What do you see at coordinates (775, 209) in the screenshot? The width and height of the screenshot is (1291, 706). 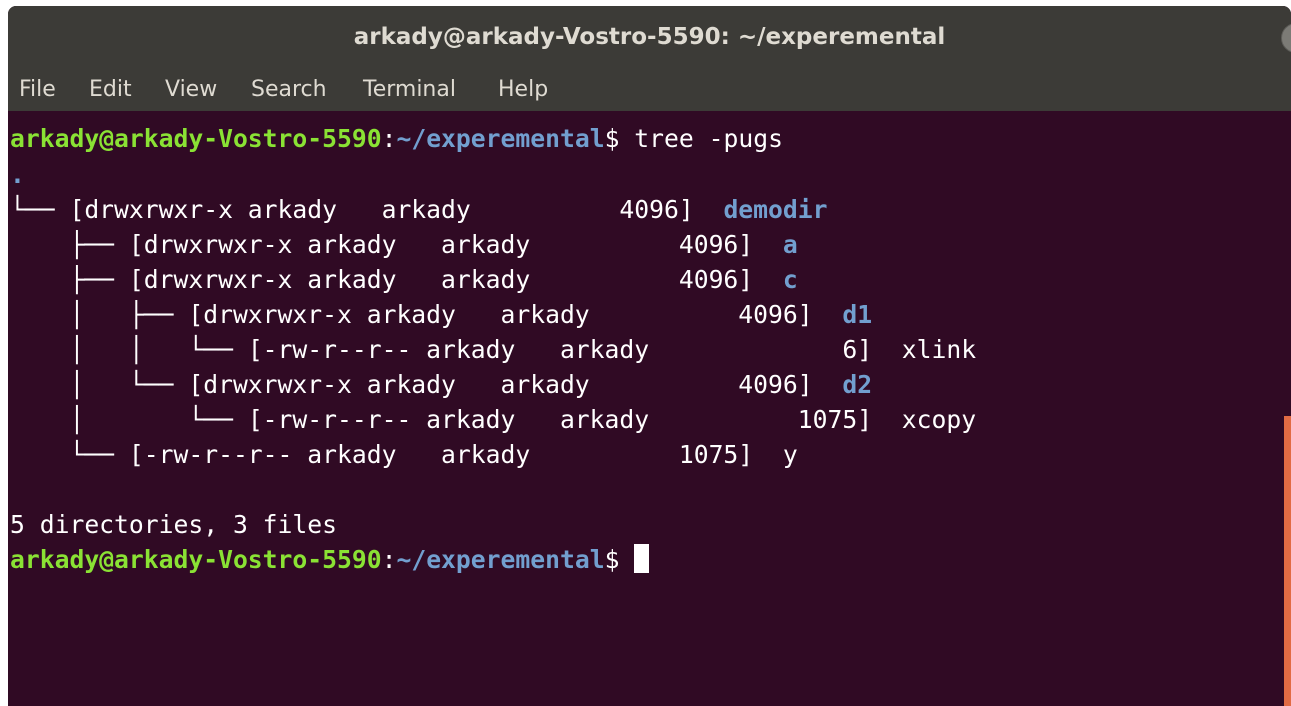 I see `directory-name: demodir` at bounding box center [775, 209].